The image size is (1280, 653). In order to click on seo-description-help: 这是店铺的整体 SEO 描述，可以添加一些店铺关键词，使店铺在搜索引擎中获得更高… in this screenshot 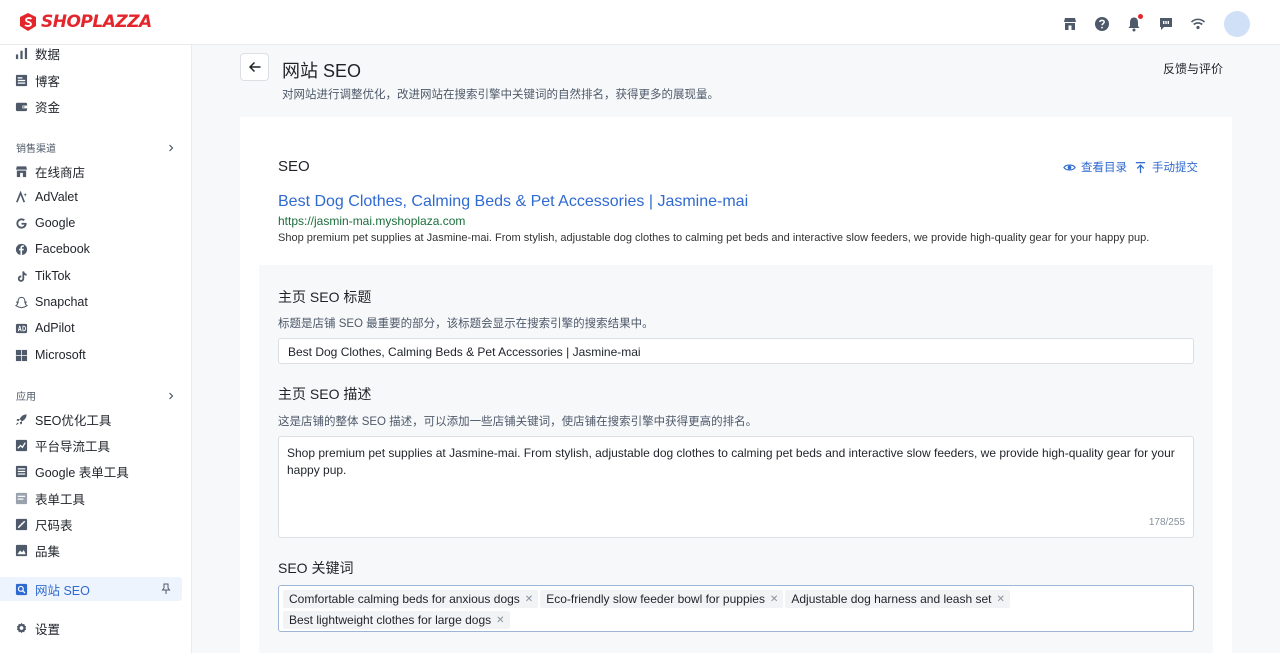, I will do `click(518, 422)`.